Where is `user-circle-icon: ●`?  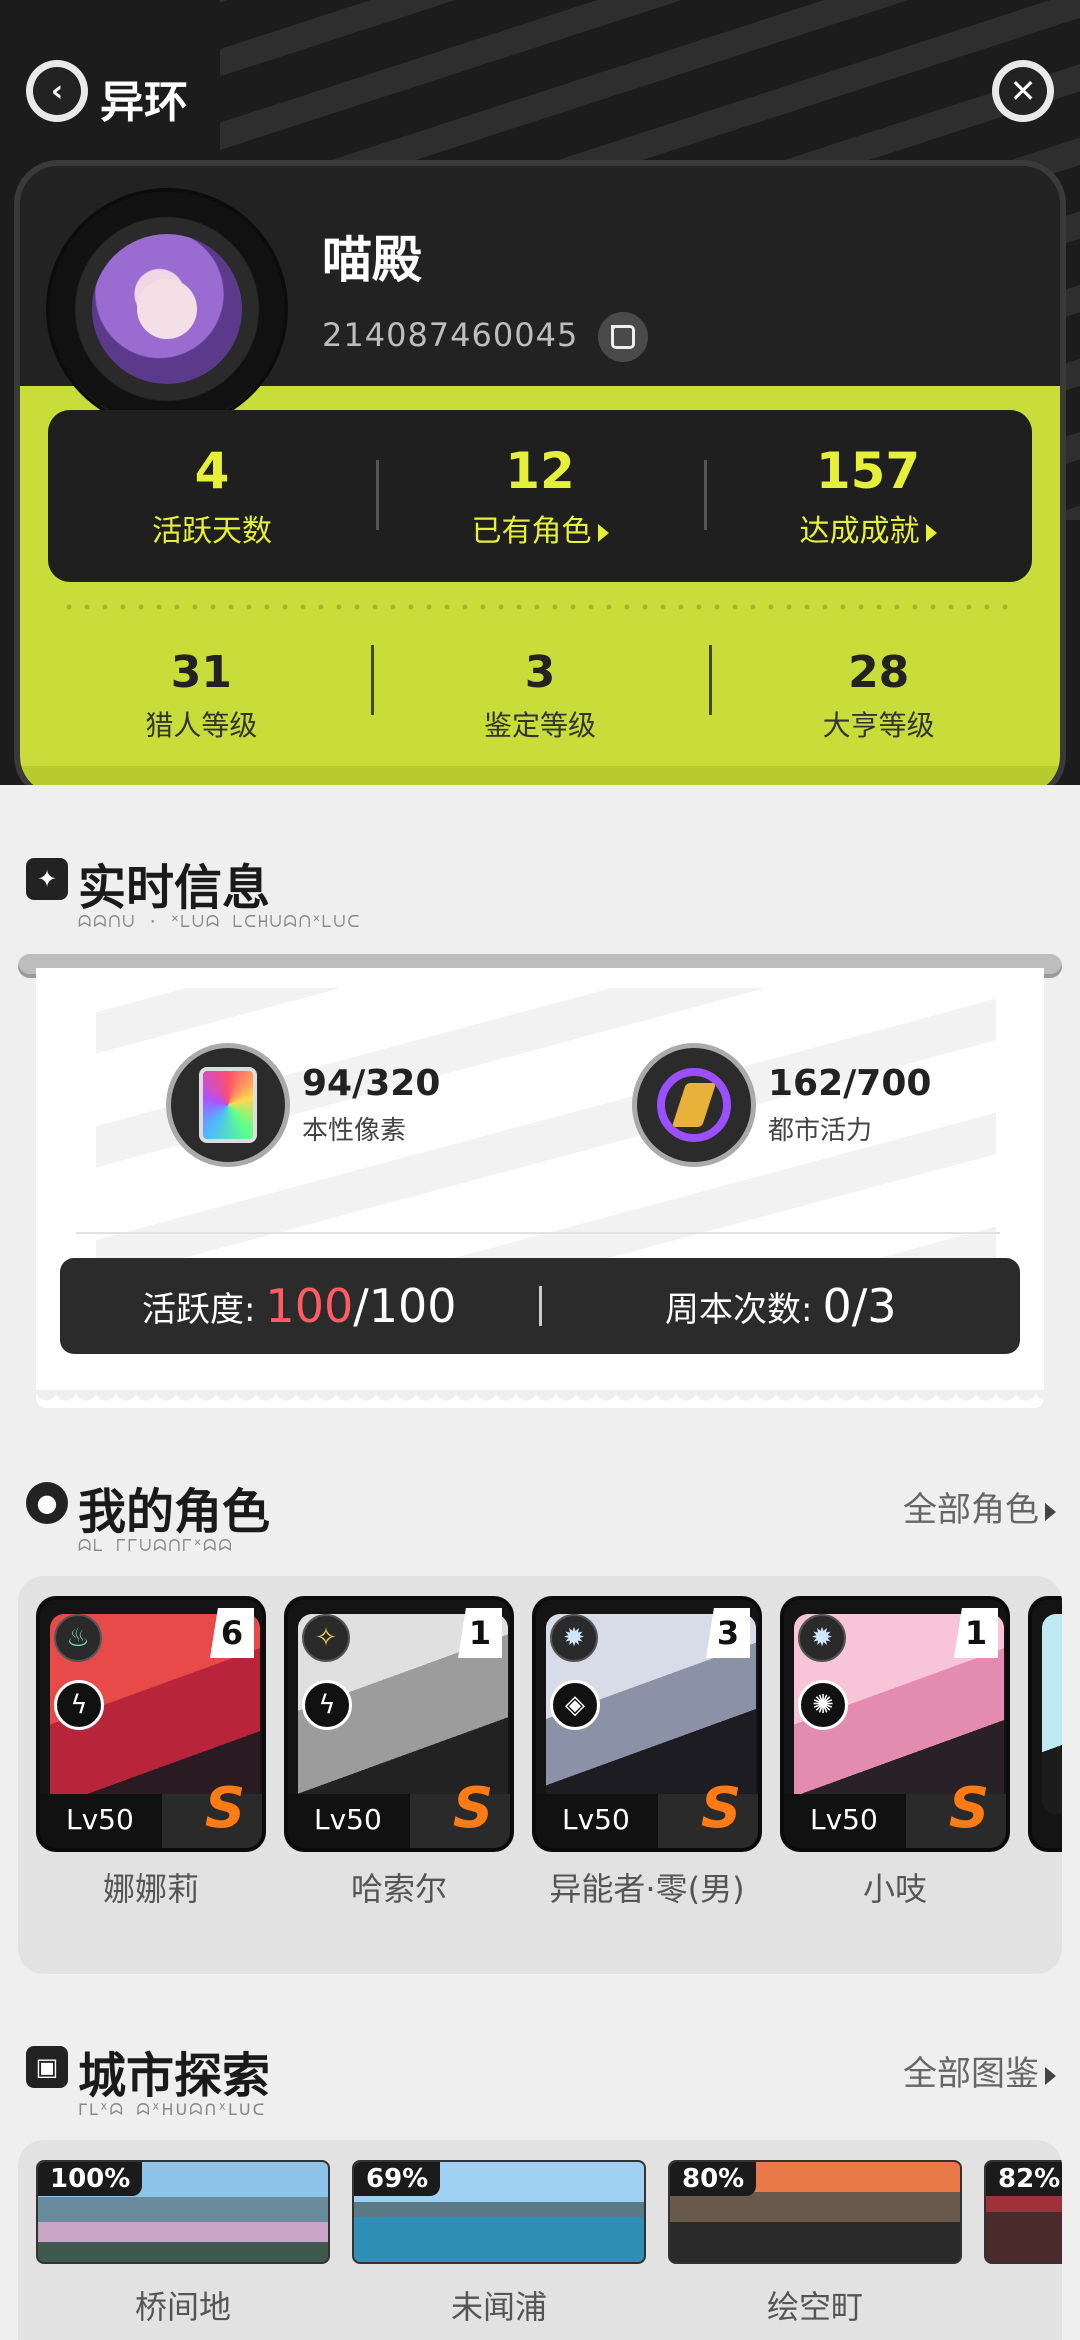 user-circle-icon: ● is located at coordinates (47, 1503).